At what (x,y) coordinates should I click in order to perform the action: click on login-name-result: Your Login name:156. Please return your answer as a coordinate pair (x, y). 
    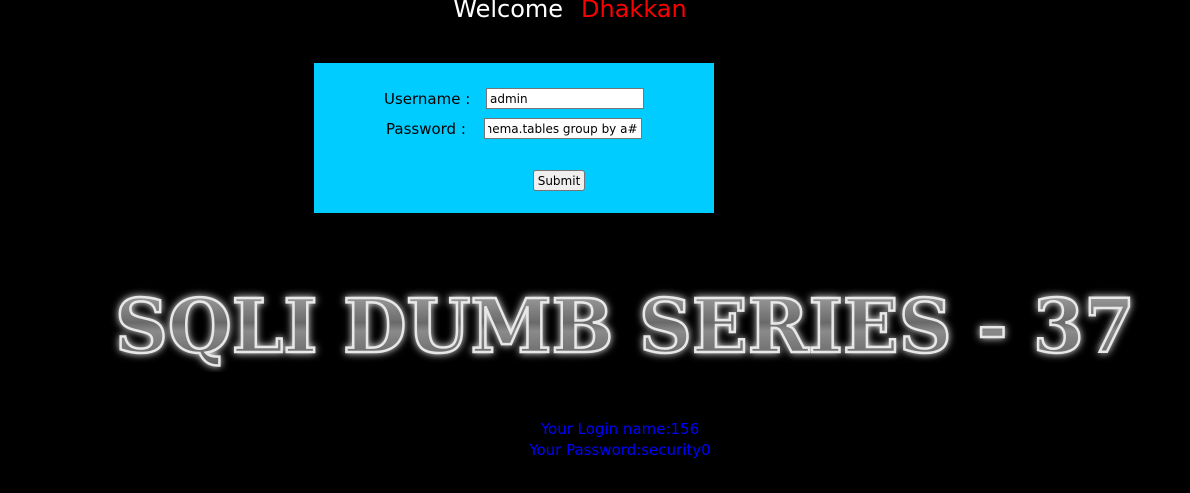
    Looking at the image, I should click on (620, 429).